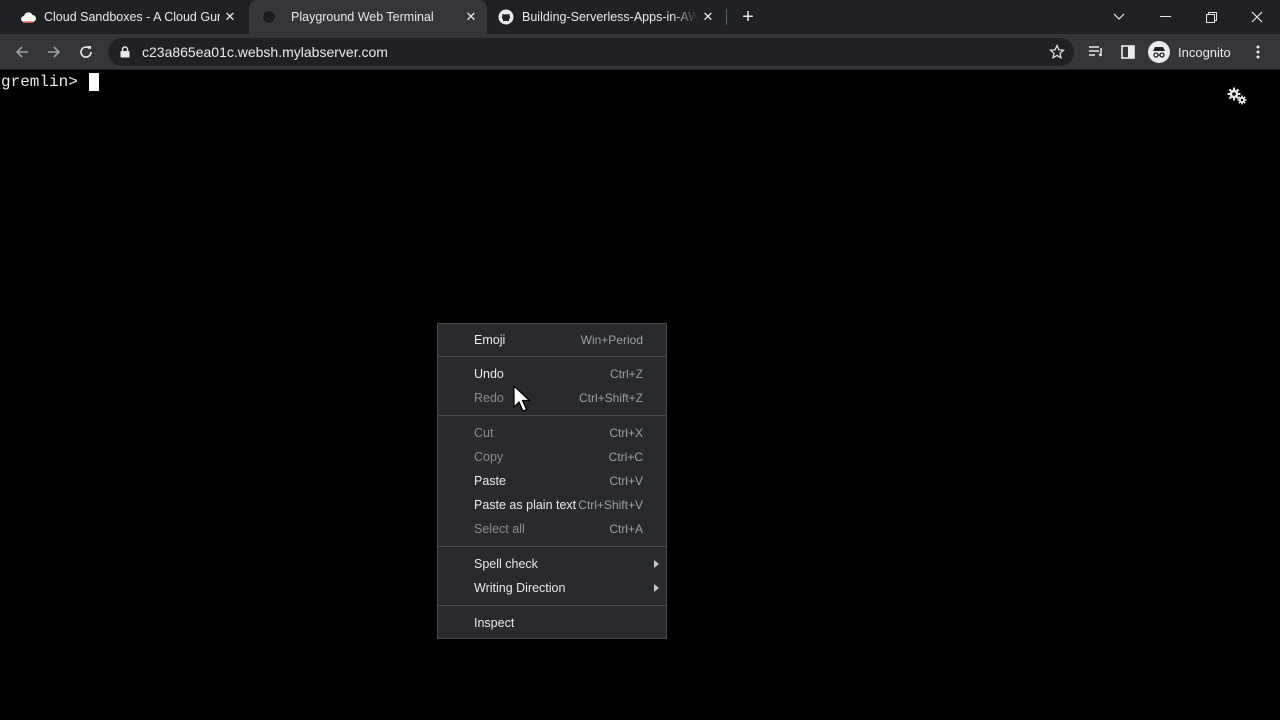  Describe the element at coordinates (484, 433) in the screenshot. I see `menu-item-label: Cut` at that location.